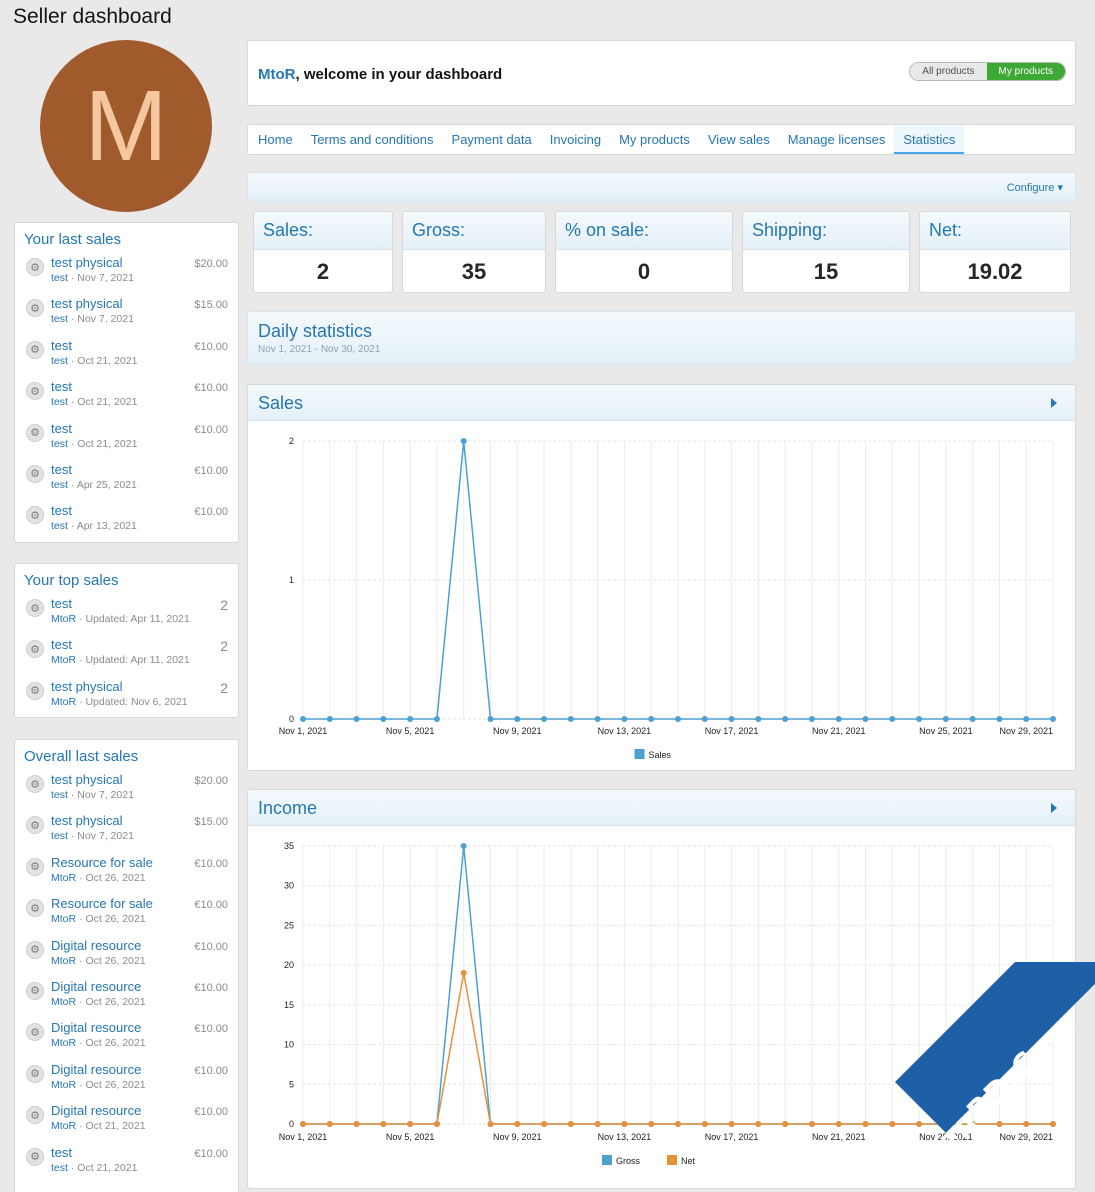 This screenshot has height=1192, width=1095. What do you see at coordinates (1054, 403) in the screenshot?
I see `sales-chart-expand-icon` at bounding box center [1054, 403].